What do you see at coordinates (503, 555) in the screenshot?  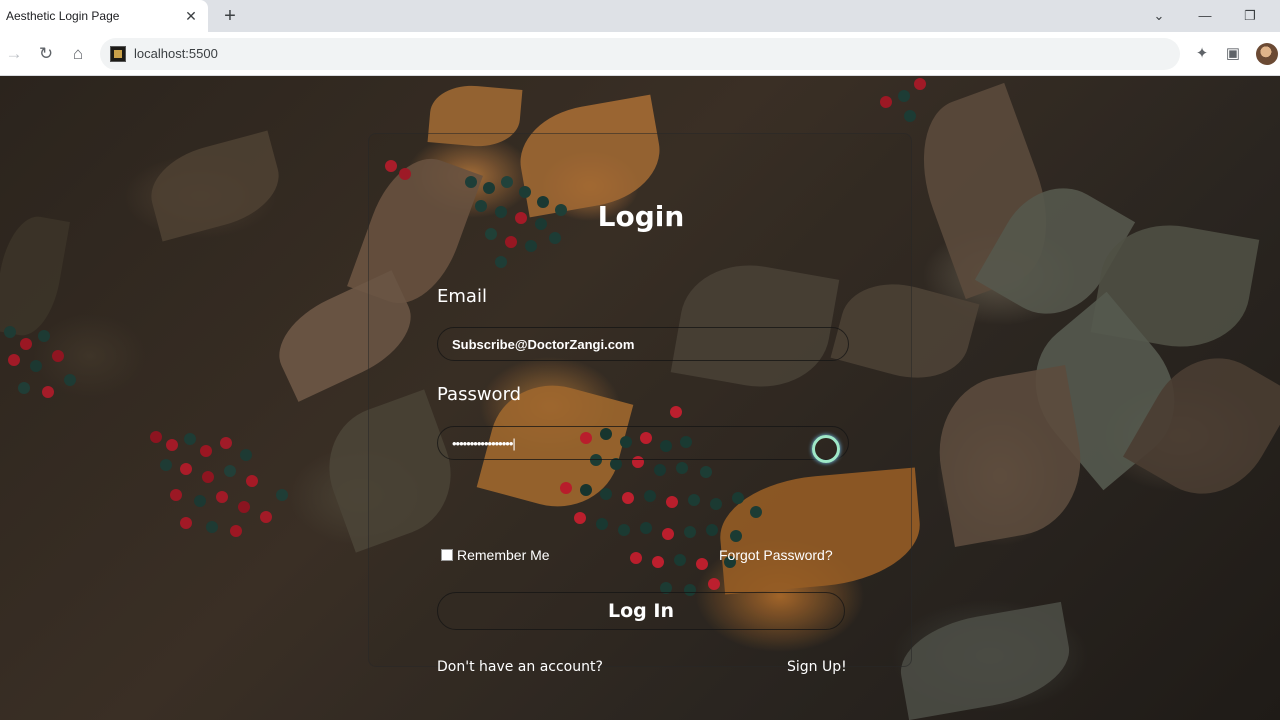 I see `remember-me-label: Remember Me` at bounding box center [503, 555].